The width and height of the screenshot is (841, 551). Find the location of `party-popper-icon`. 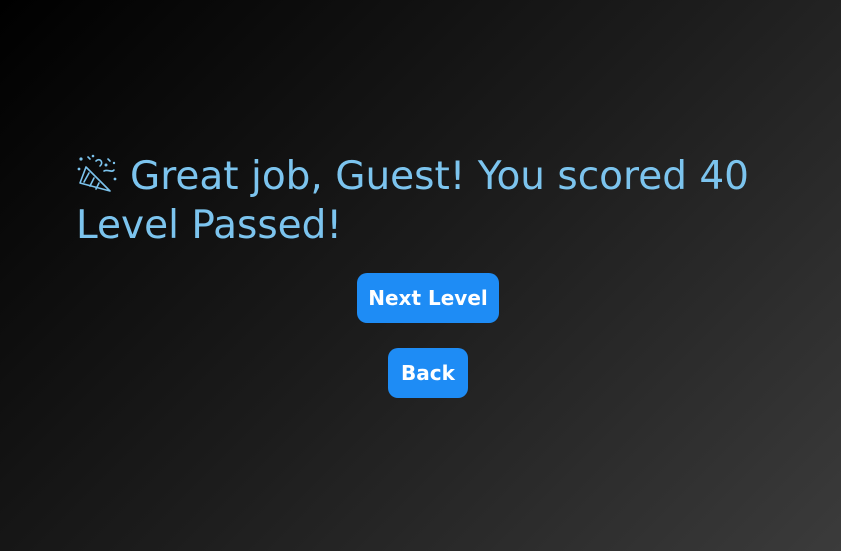

party-popper-icon is located at coordinates (97, 173).